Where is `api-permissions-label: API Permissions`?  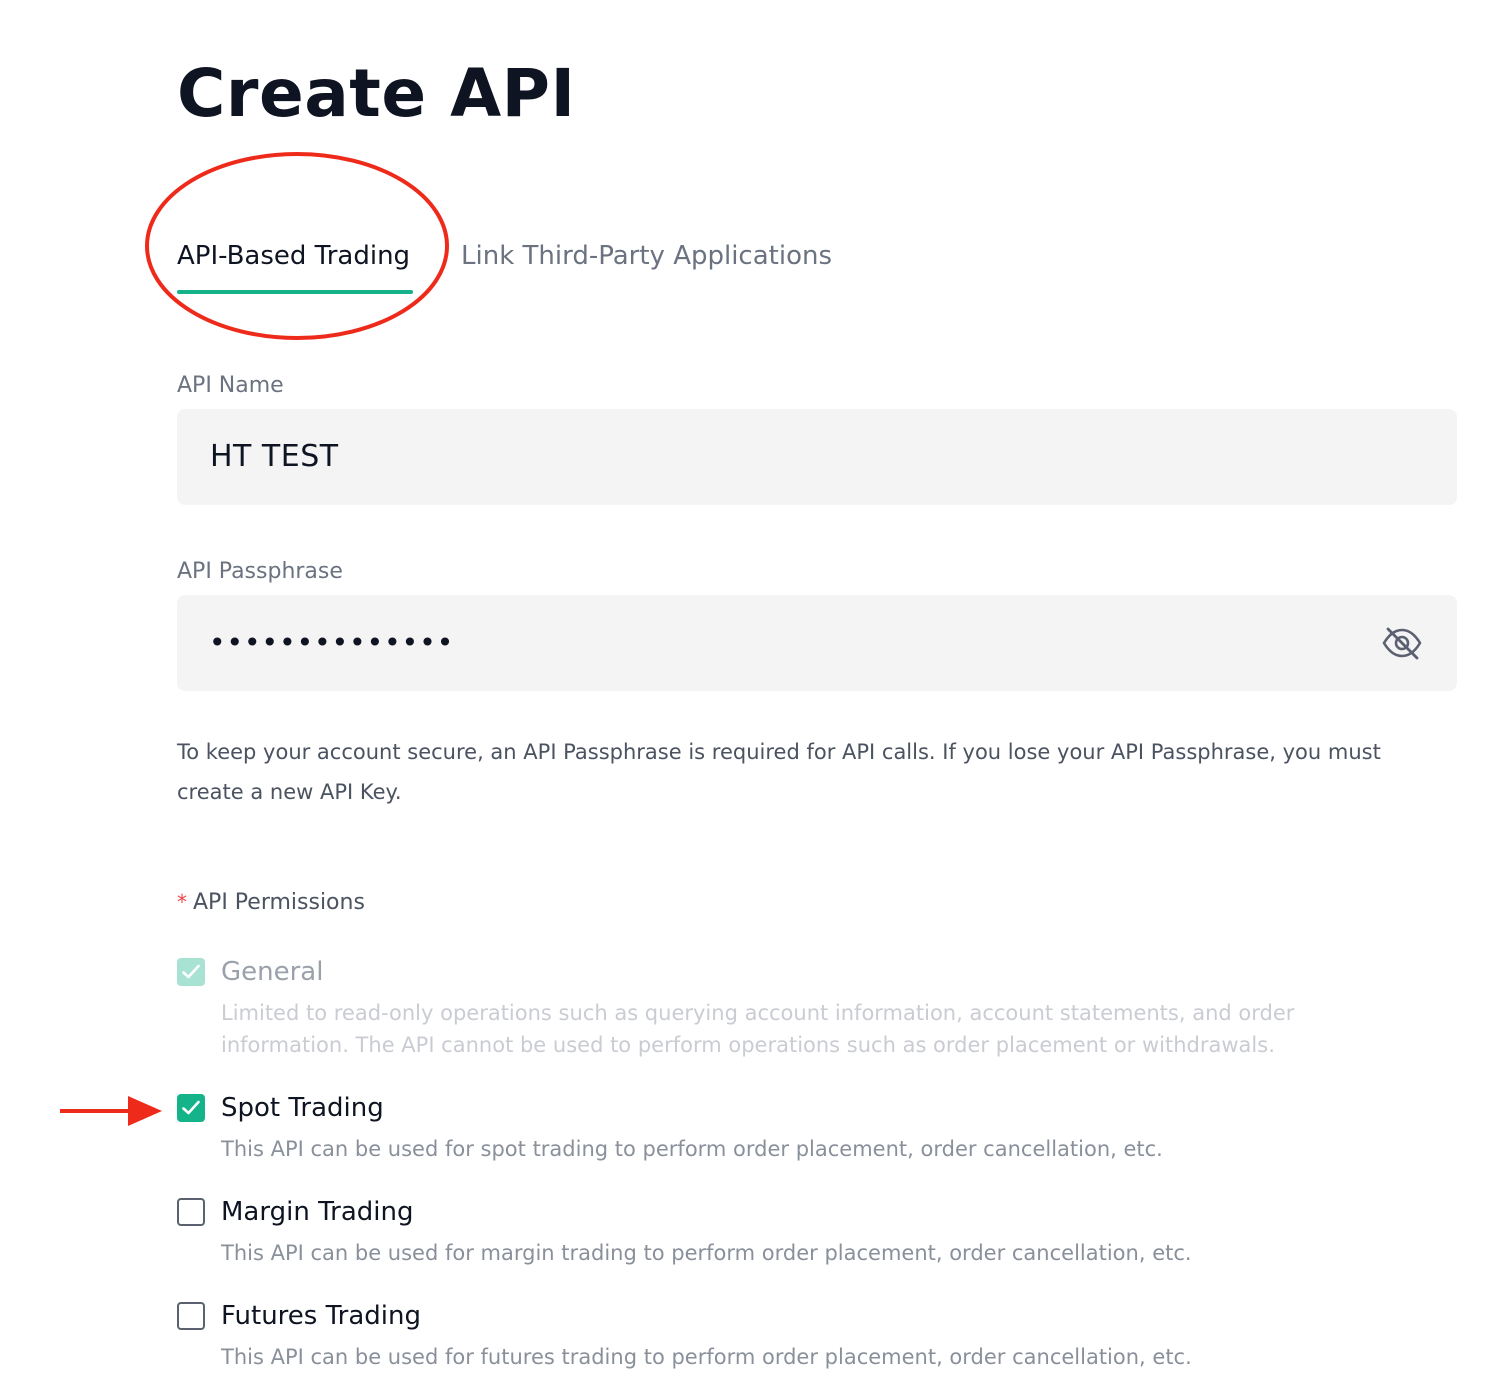 api-permissions-label: API Permissions is located at coordinates (279, 902).